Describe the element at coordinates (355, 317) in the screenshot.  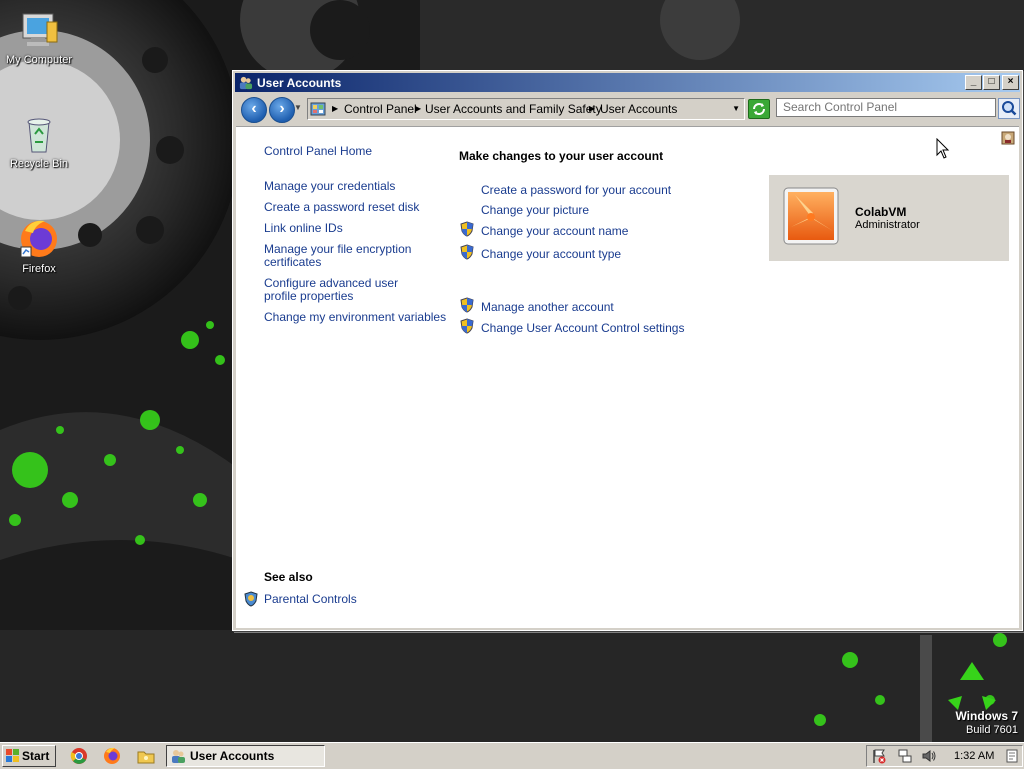
I see `change-environment-variables-link: Change my environment variables` at that location.